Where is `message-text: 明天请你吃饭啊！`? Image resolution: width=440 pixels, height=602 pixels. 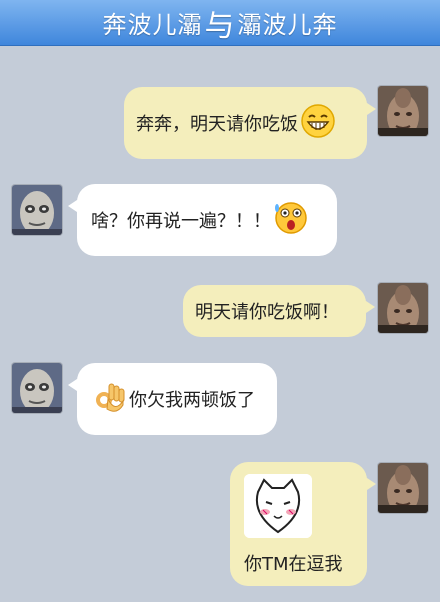 message-text: 明天请你吃饭啊！ is located at coordinates (267, 312).